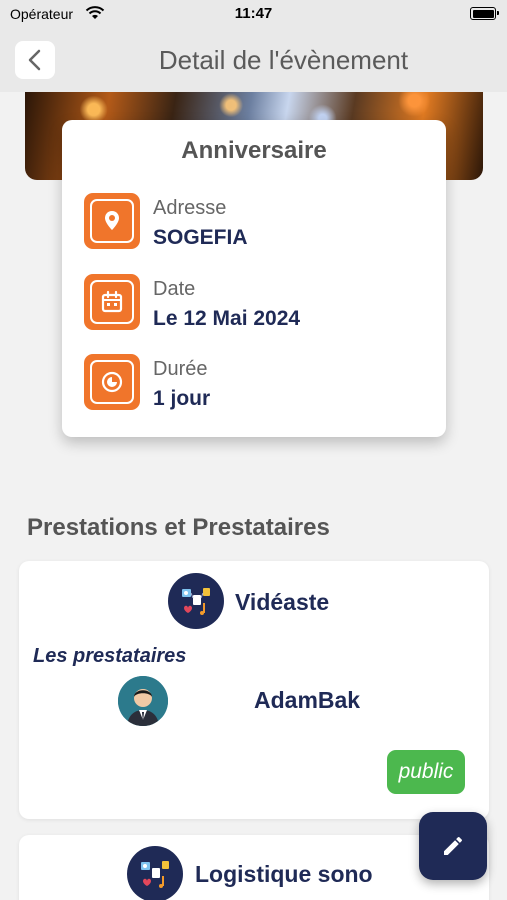 The image size is (507, 900). I want to click on address-value: SOGEFIA, so click(200, 237).